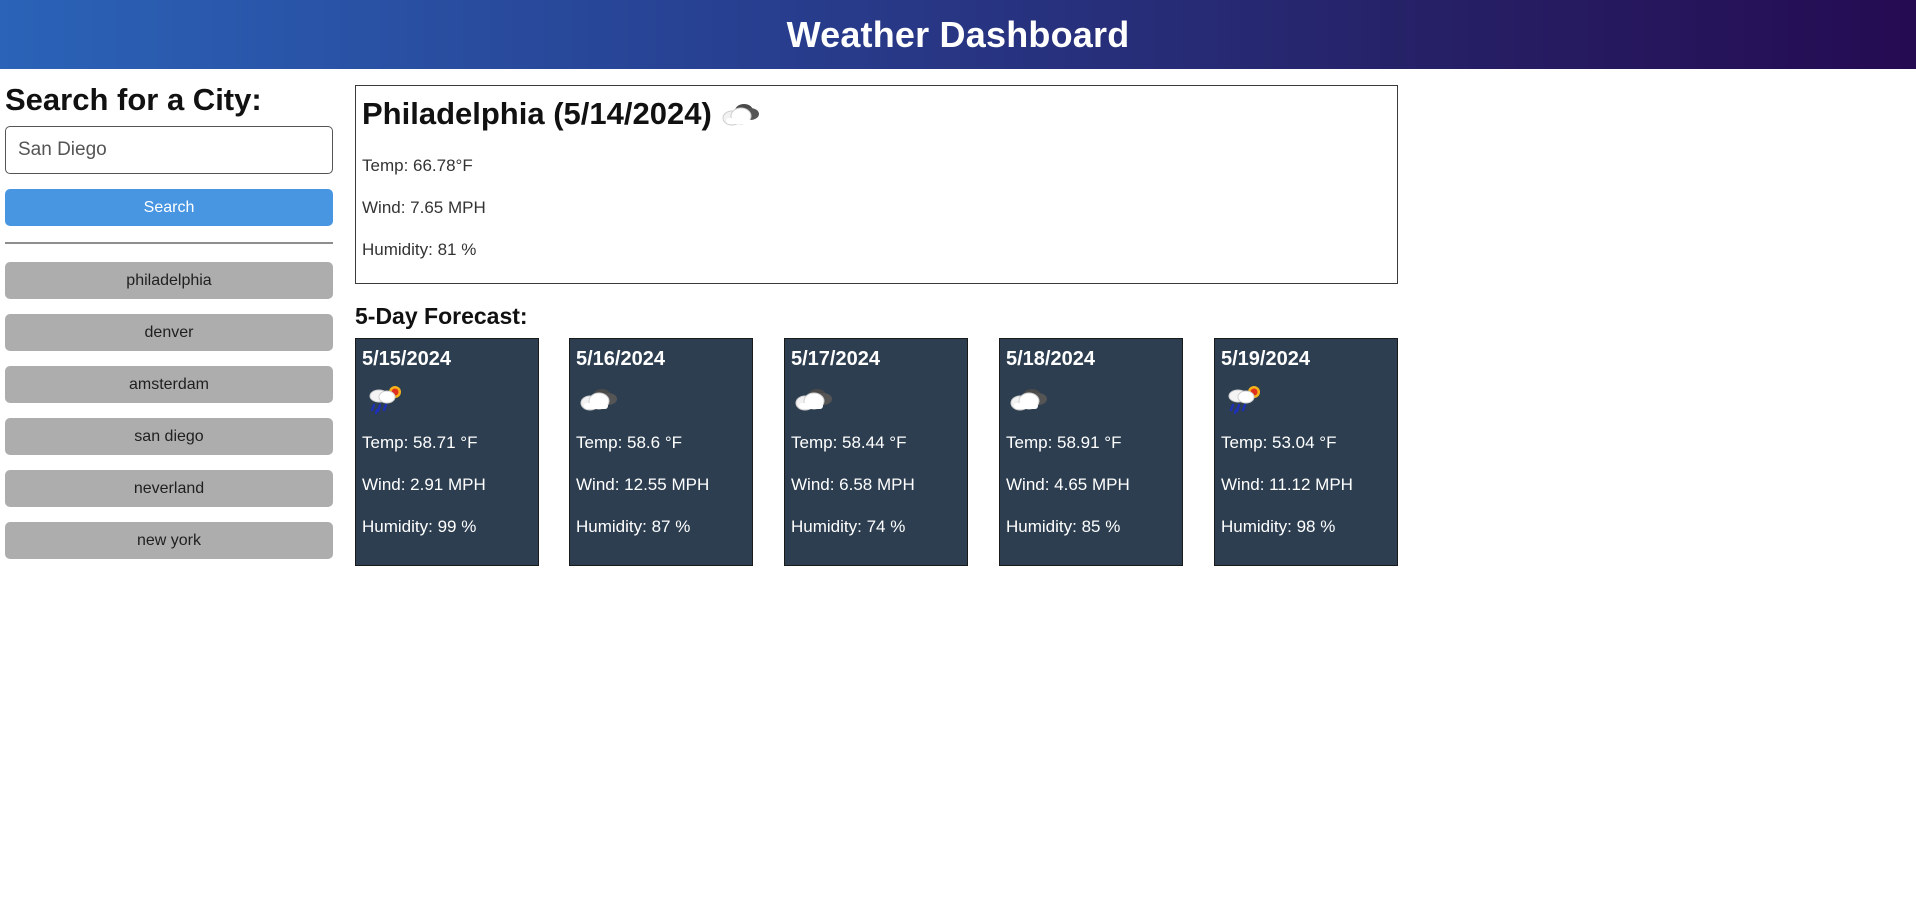 The height and width of the screenshot is (906, 1916). Describe the element at coordinates (853, 484) in the screenshot. I see `forecast-wind: Wind: 6.58 MPH` at that location.